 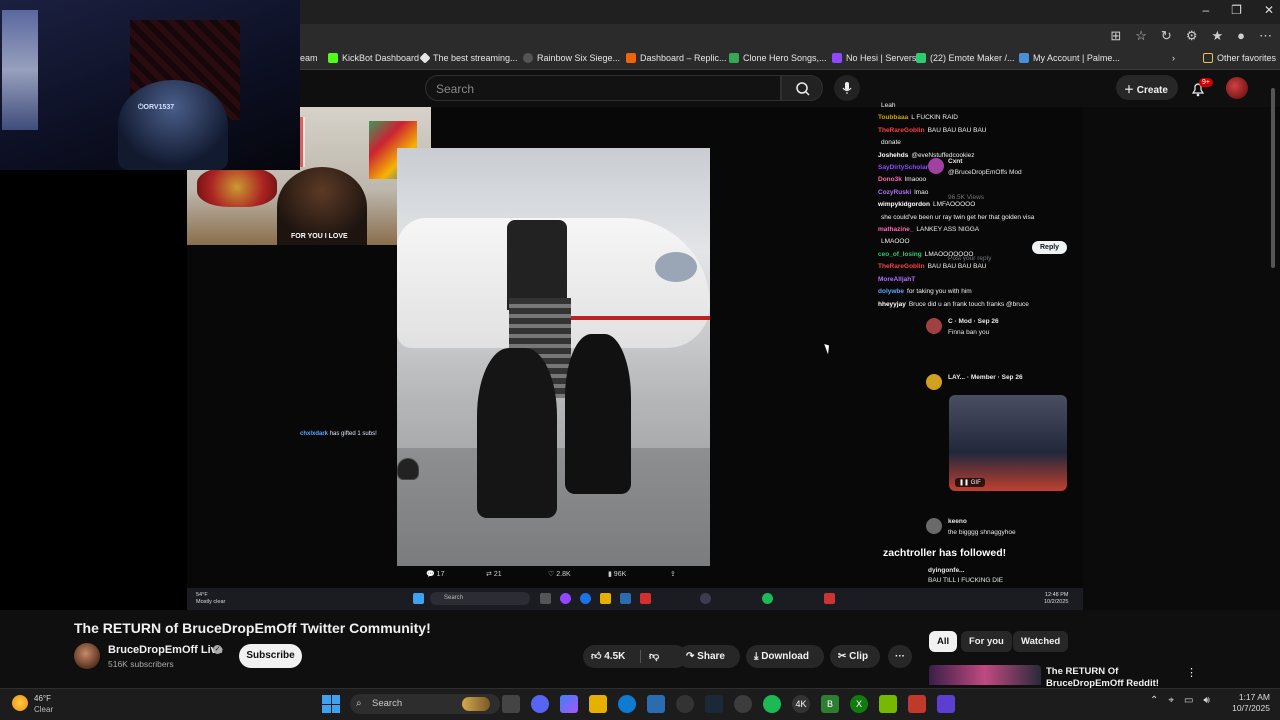 What do you see at coordinates (603, 88) in the screenshot?
I see `search-input: Search` at bounding box center [603, 88].